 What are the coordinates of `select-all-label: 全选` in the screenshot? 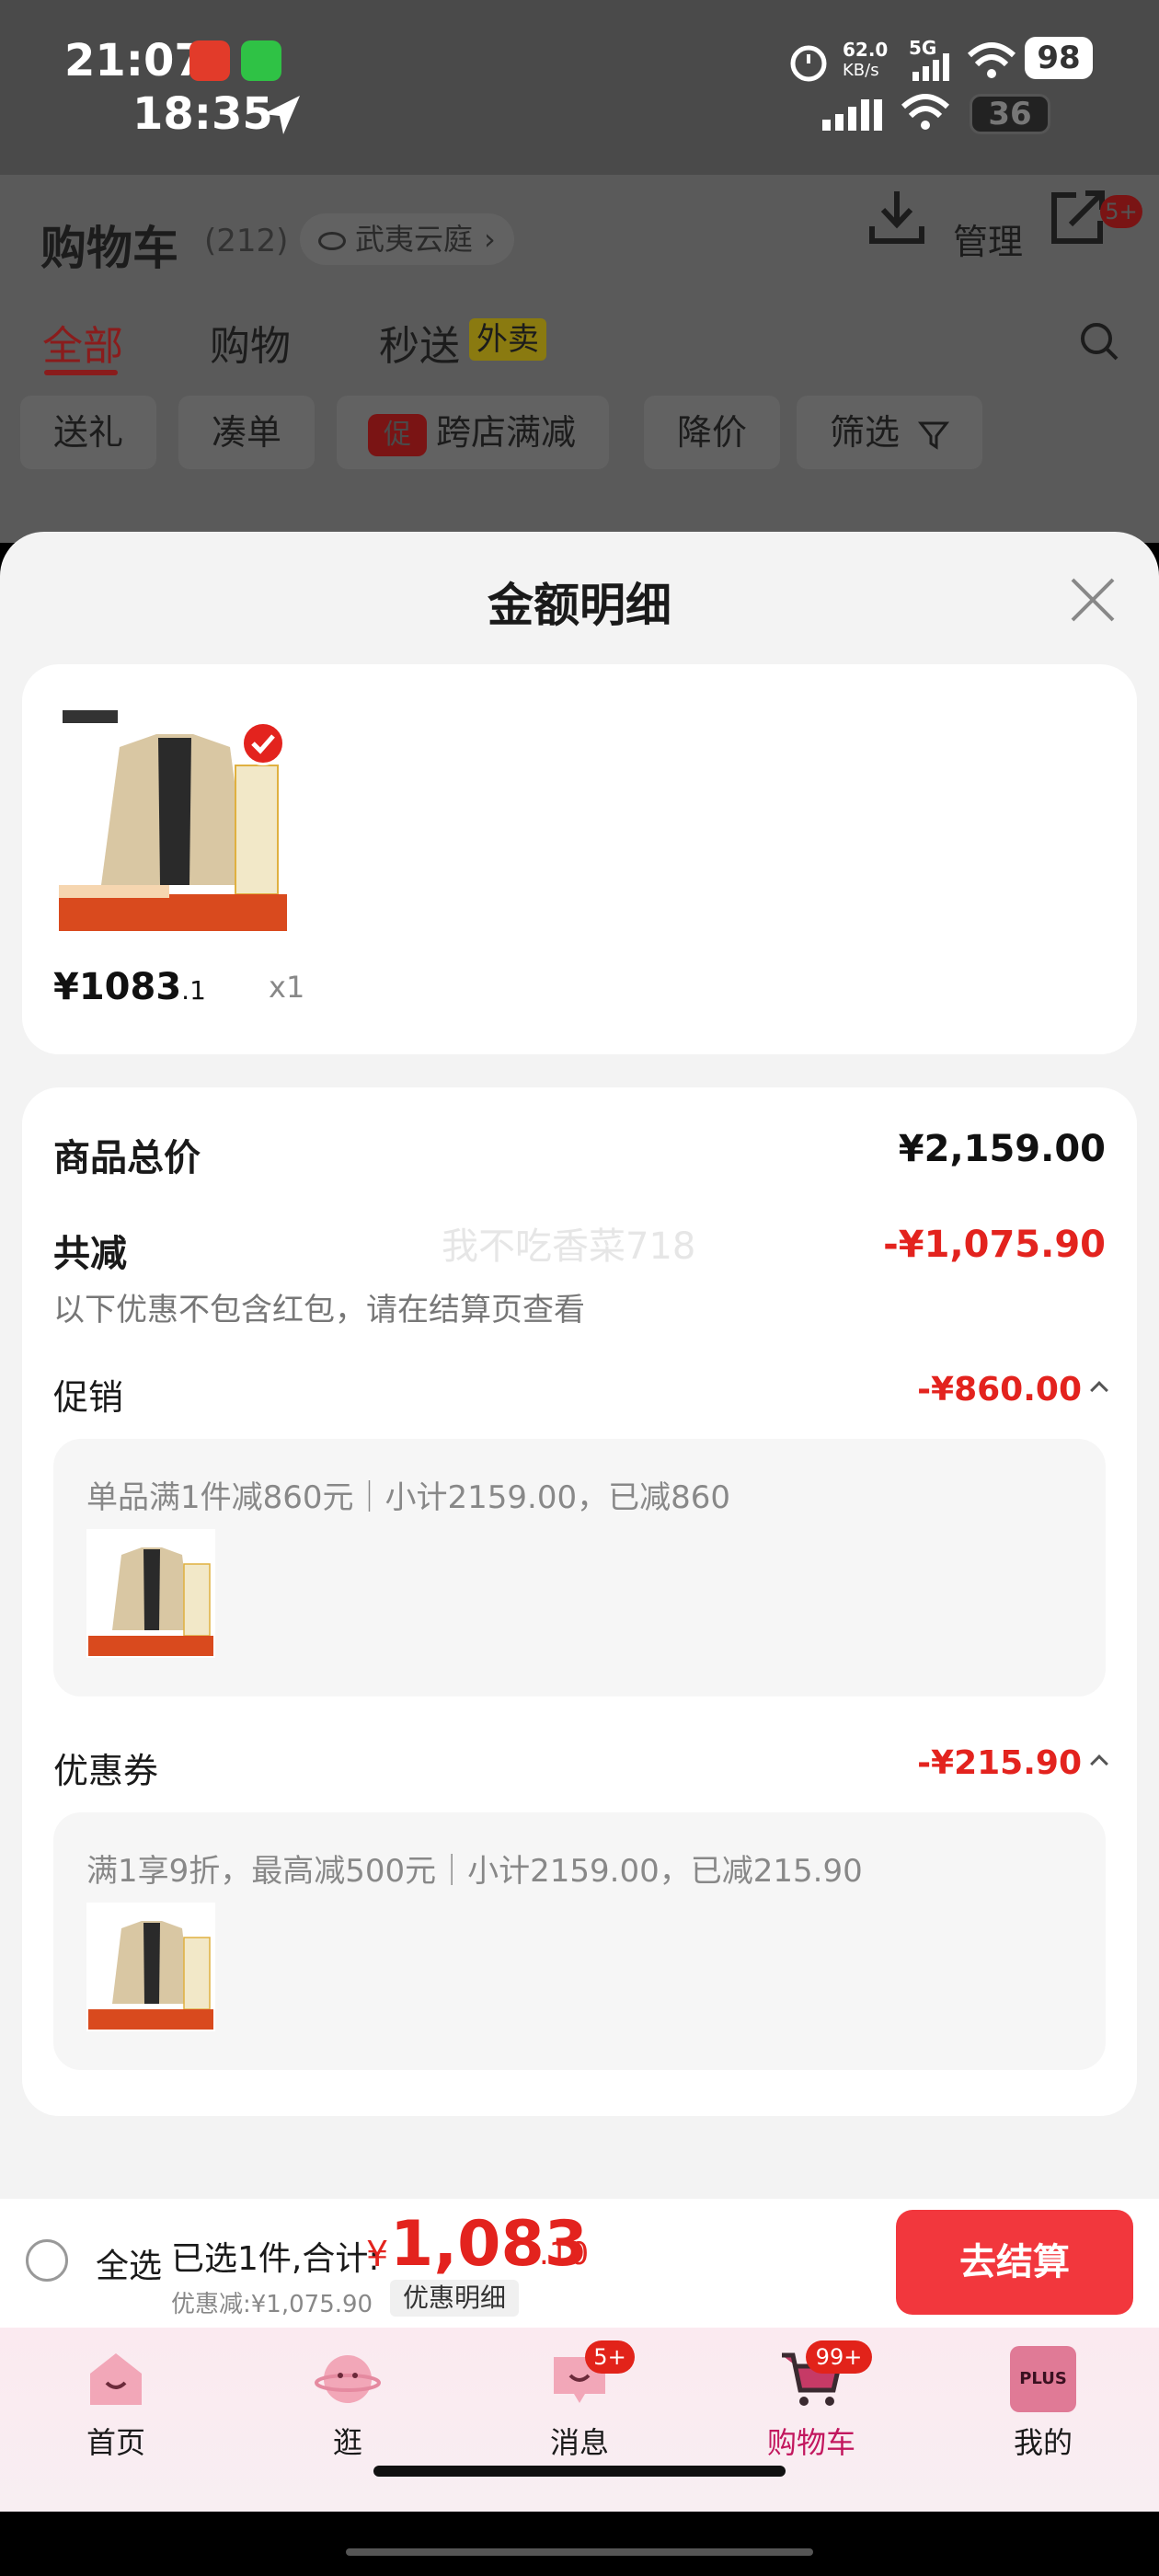 It's located at (129, 2263).